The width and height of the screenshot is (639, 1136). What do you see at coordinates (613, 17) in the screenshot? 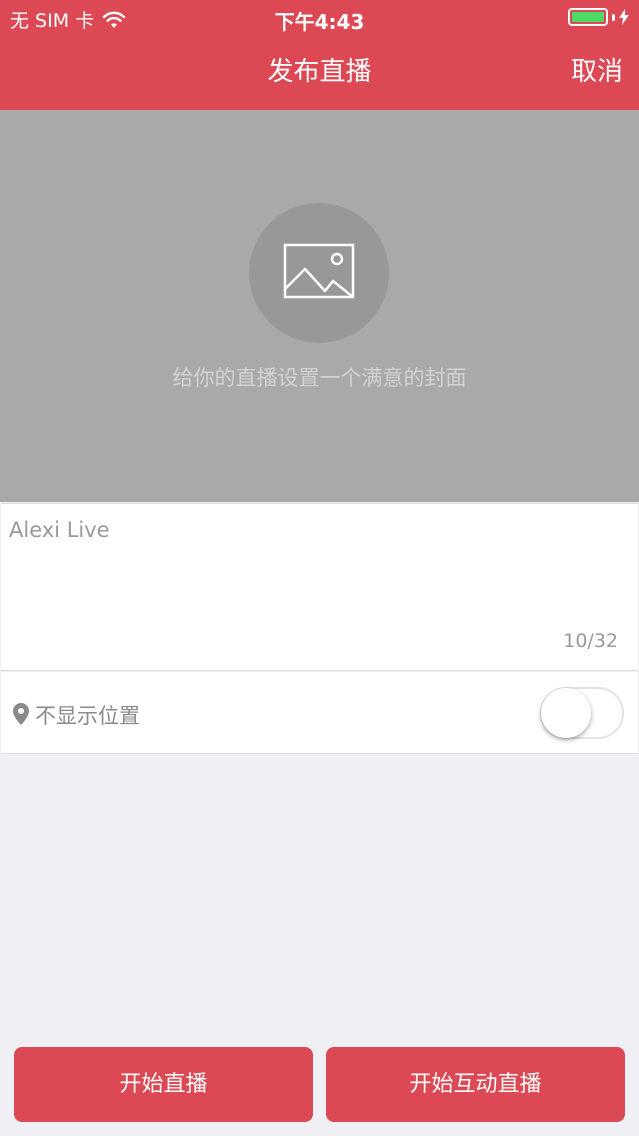
I see `battery-cap` at bounding box center [613, 17].